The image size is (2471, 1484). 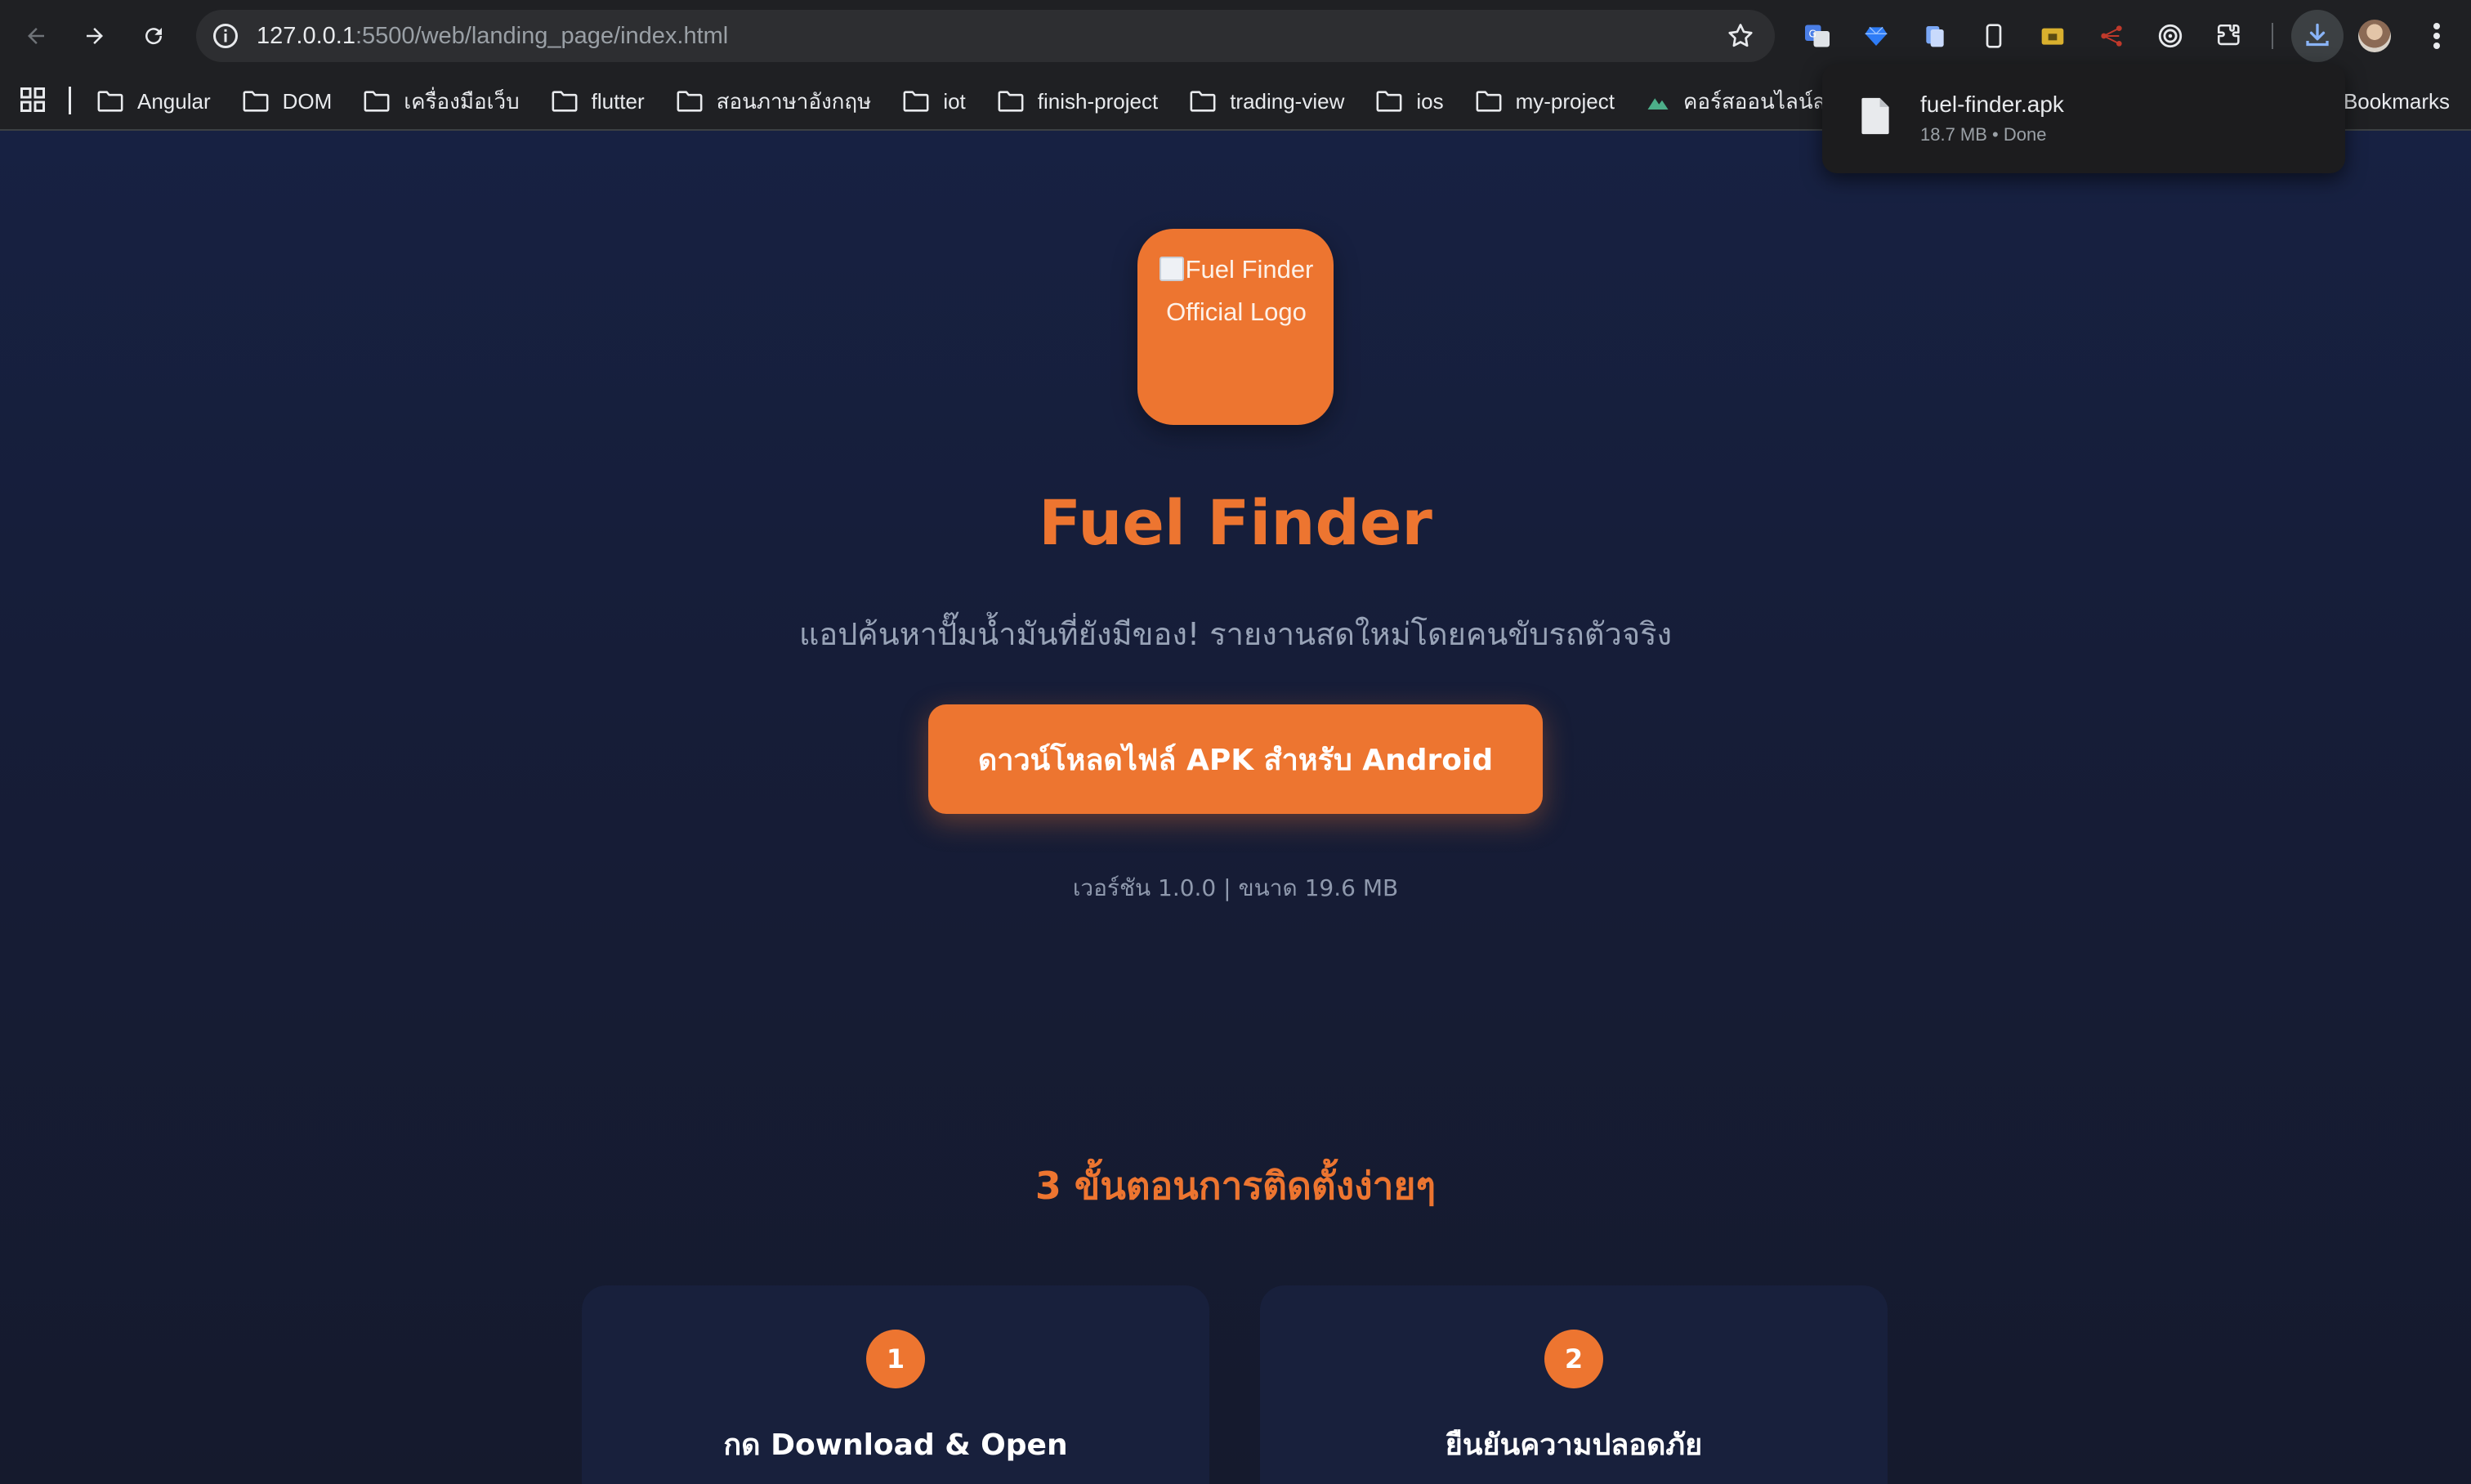 I want to click on download-status: 18.7 MB • Done, so click(x=1984, y=134).